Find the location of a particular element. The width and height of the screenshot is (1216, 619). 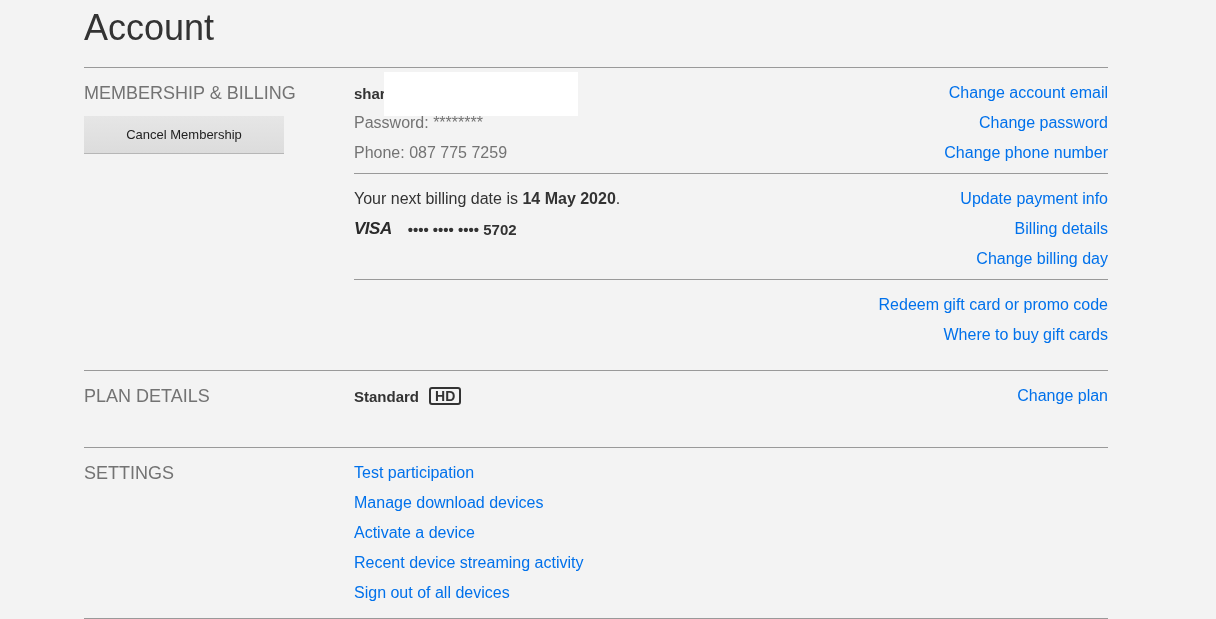

settings-link: Recent device streaming activity is located at coordinates (469, 563).